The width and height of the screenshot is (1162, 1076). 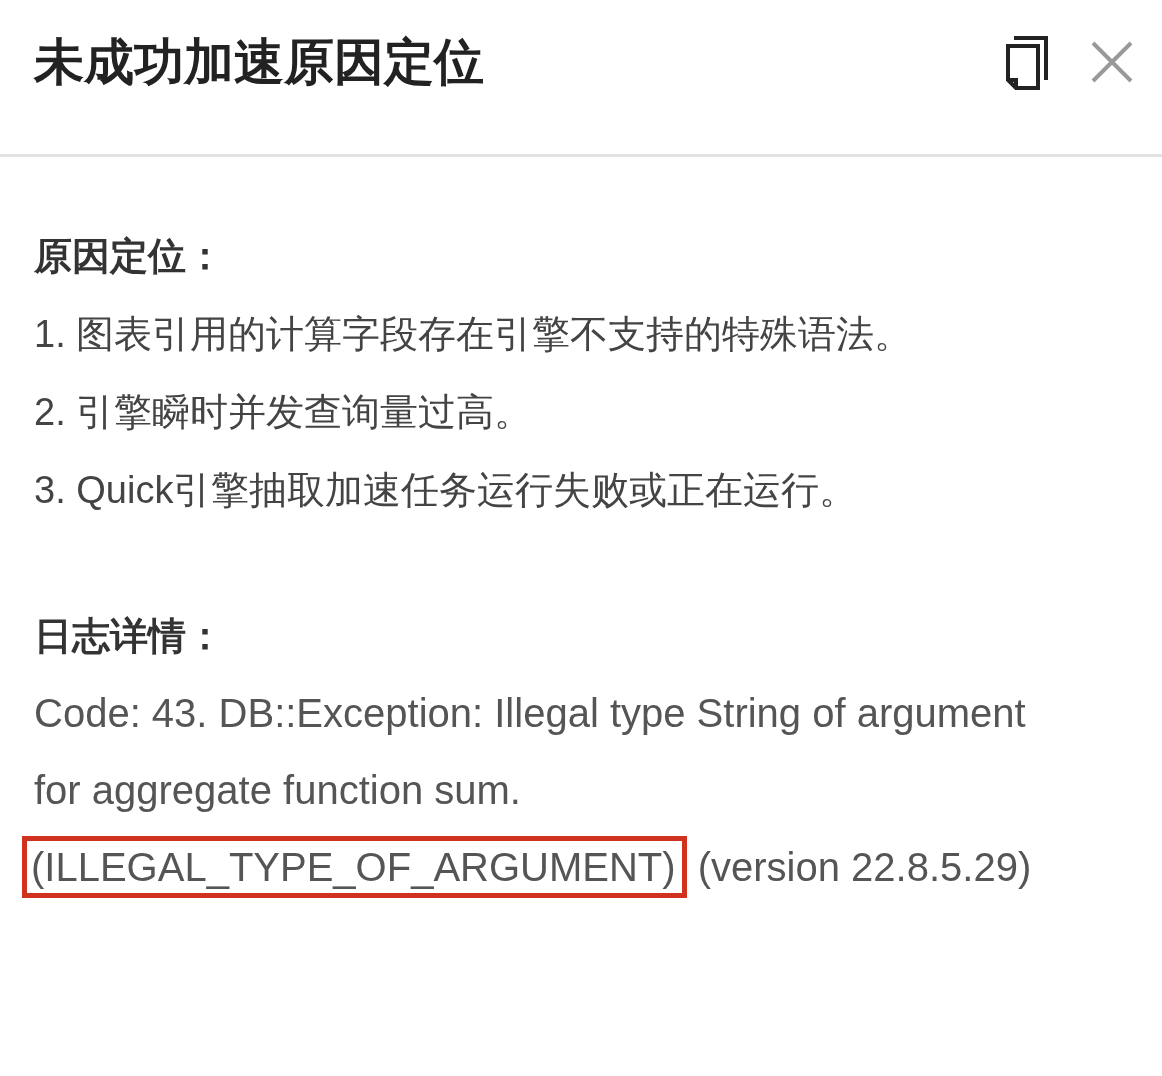 I want to click on cause-item: 2. 引擎瞬时并发查询量过高。, so click(x=284, y=412).